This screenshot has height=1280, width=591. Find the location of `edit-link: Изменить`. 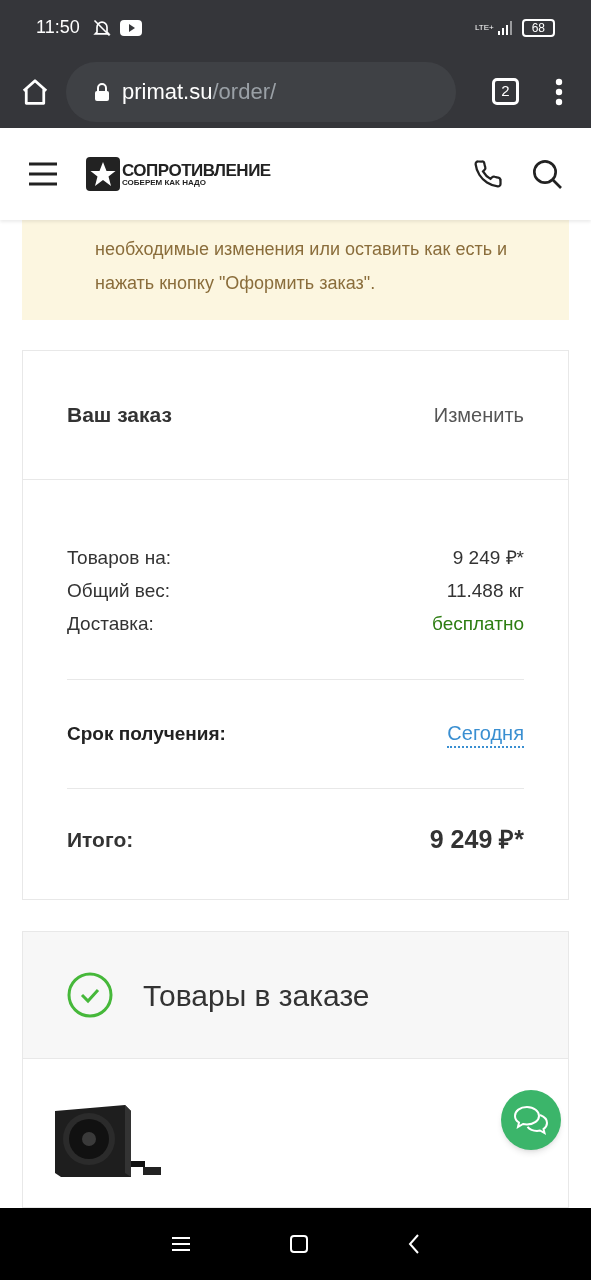

edit-link: Изменить is located at coordinates (478, 415).